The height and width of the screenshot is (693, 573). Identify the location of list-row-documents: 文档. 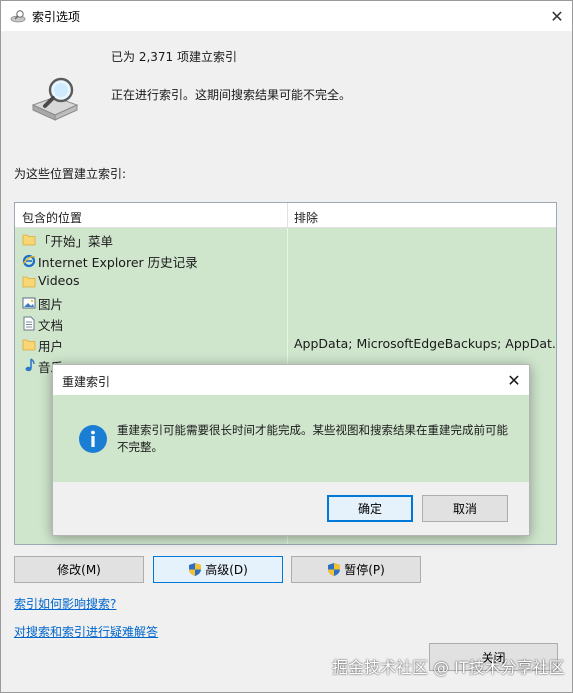
(285, 323).